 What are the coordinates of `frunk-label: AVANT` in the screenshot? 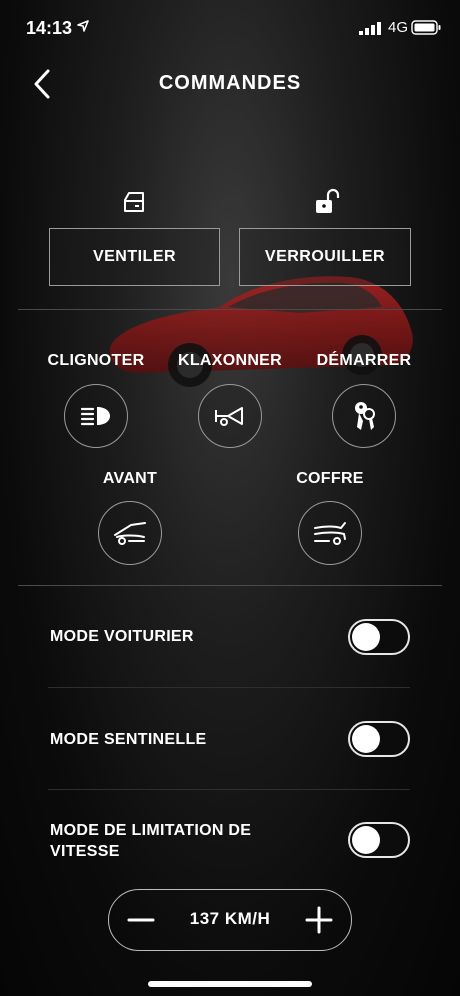 It's located at (130, 478).